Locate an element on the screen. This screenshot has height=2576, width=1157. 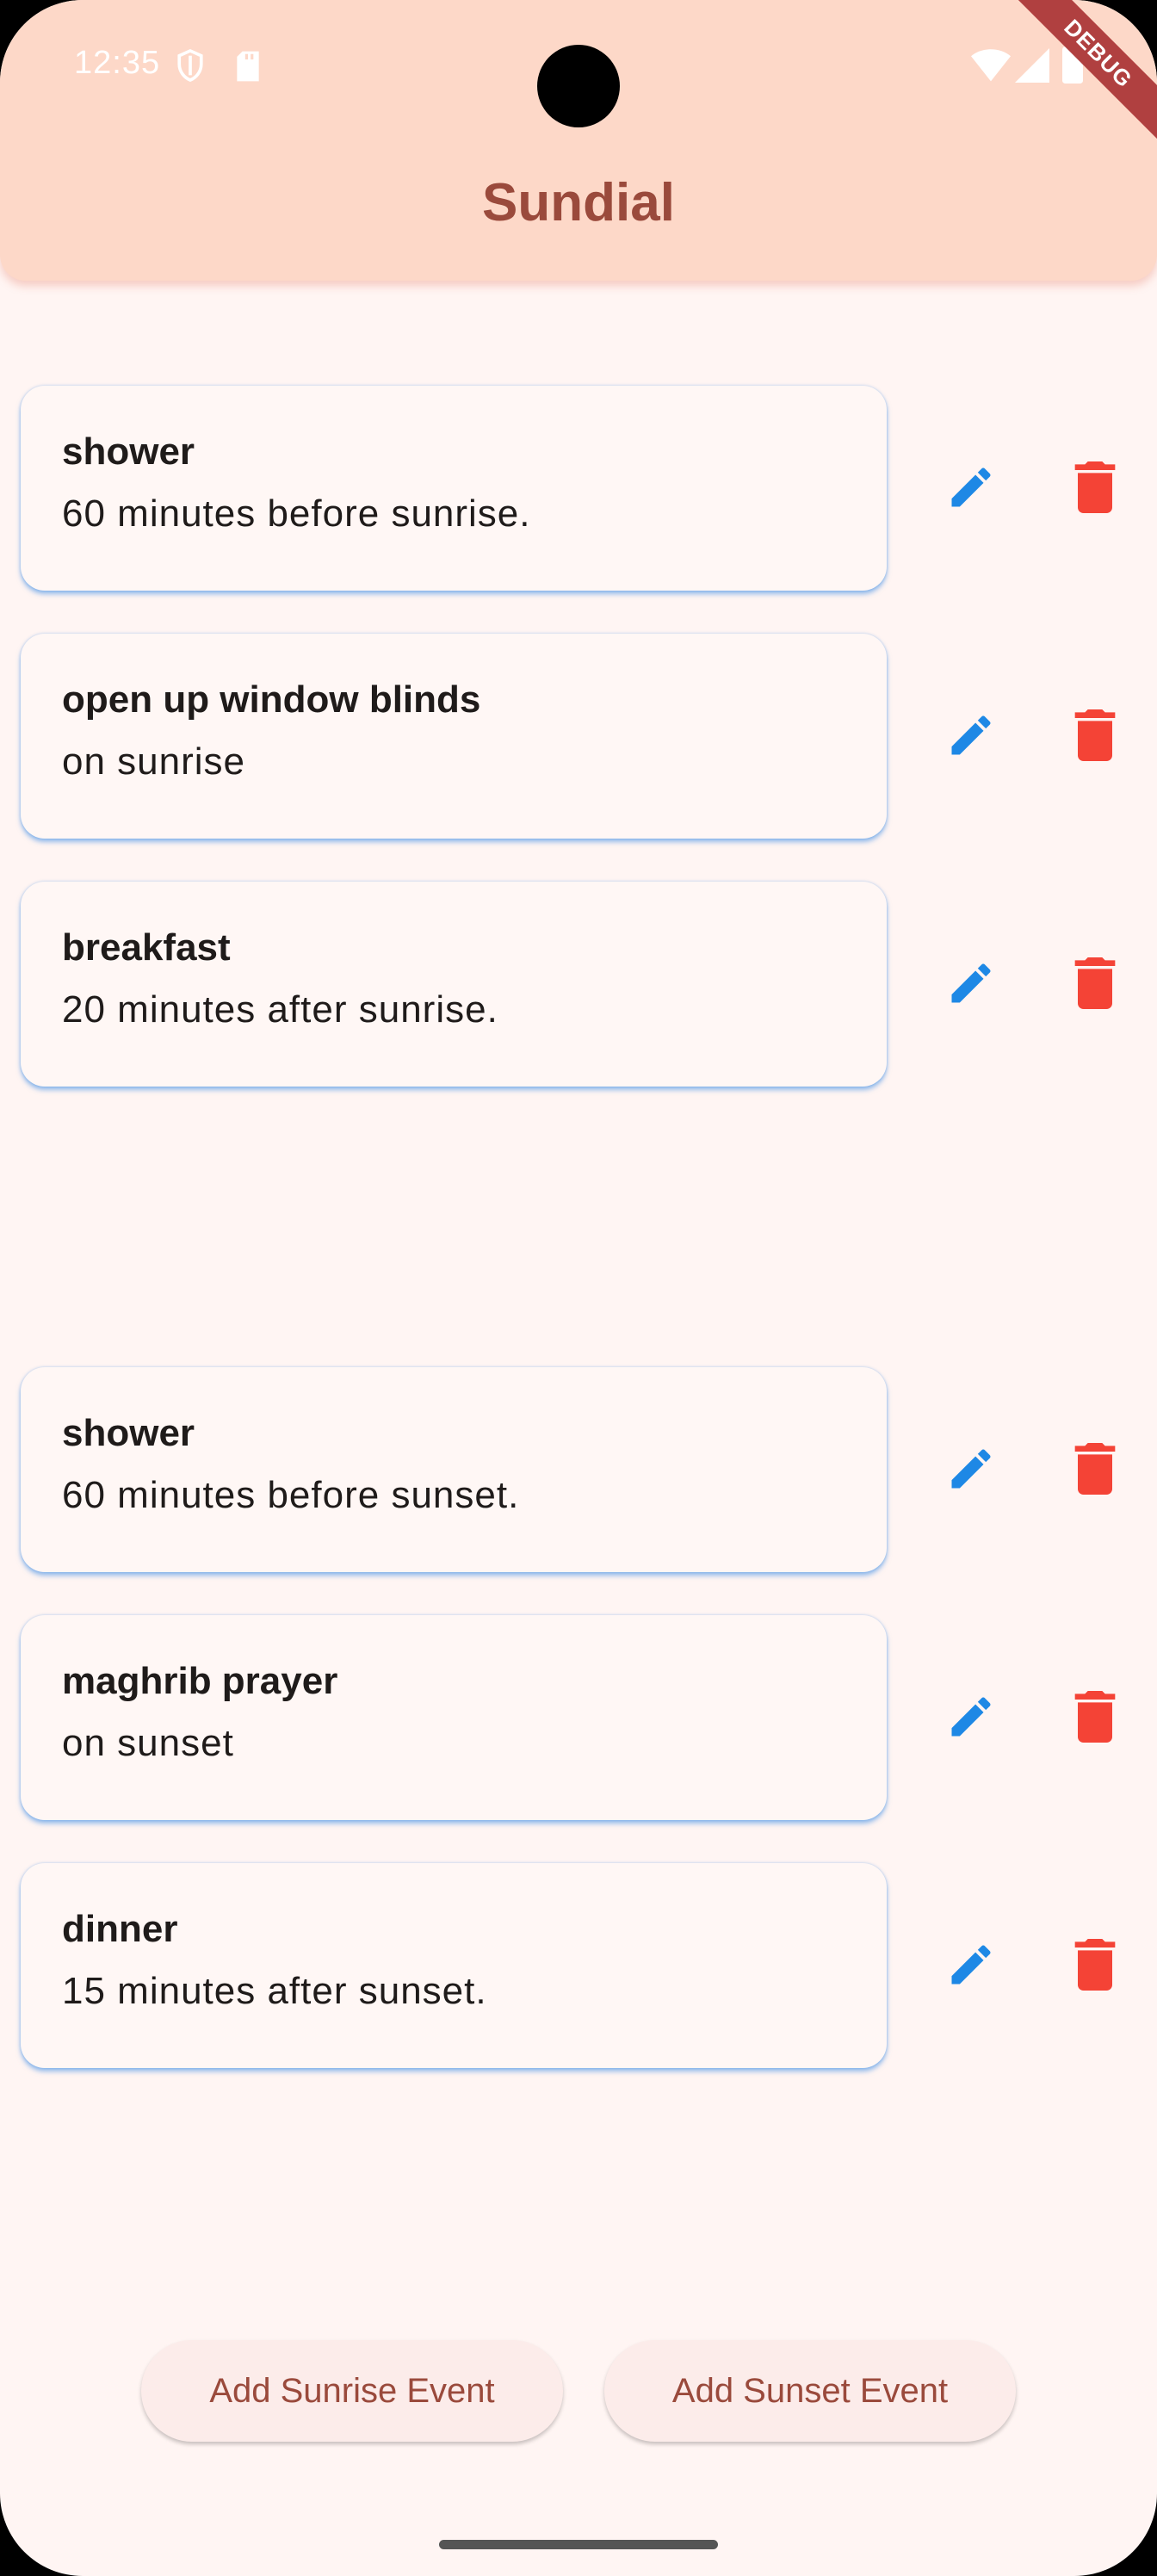
add-sunrise-event-button: Add Sunrise Event is located at coordinates (352, 2391).